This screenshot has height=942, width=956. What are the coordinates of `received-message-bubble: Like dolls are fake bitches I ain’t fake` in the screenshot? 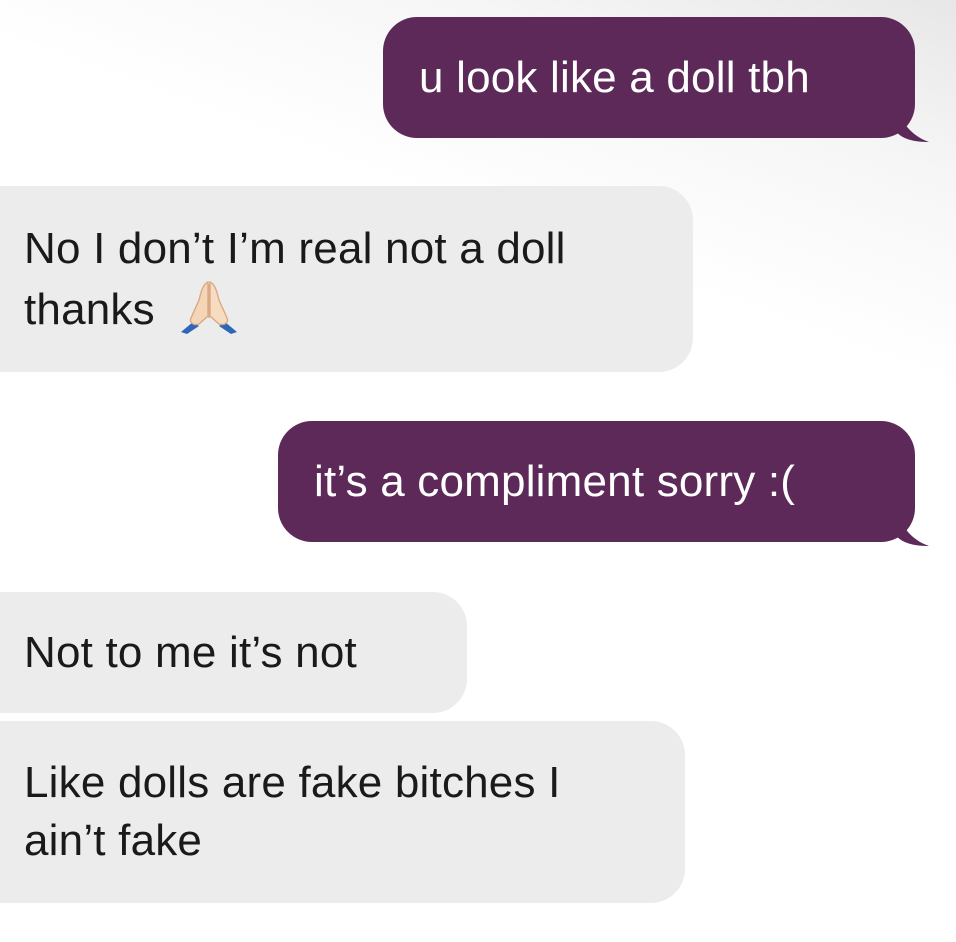 It's located at (342, 812).